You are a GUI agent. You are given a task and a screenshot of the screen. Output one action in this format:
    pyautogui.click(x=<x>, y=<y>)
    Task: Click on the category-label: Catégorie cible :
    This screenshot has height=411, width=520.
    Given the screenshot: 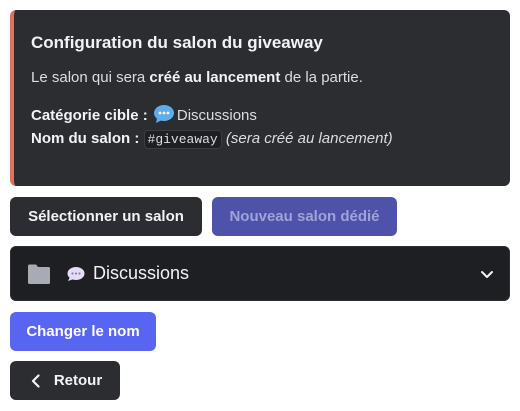 What is the action you would take?
    pyautogui.click(x=89, y=115)
    